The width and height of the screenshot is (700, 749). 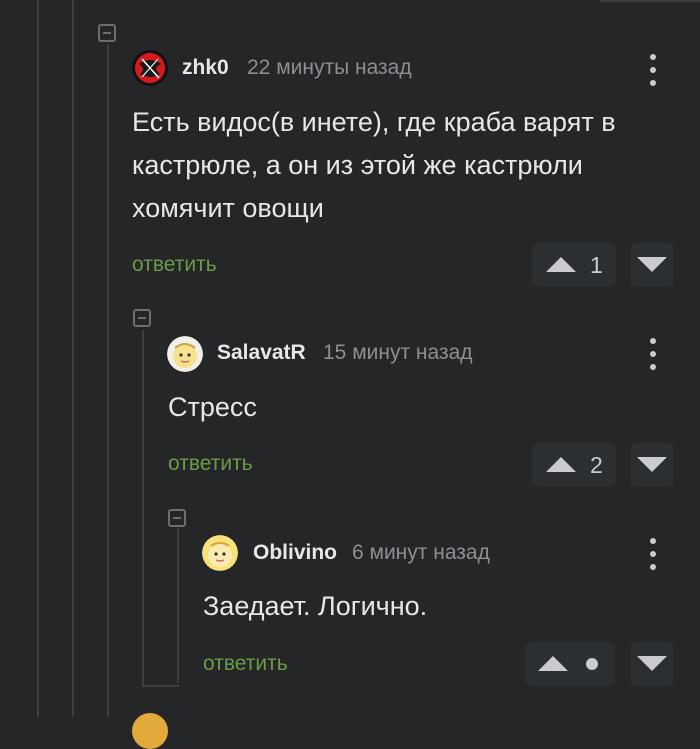 I want to click on rating-count: 2, so click(x=596, y=465).